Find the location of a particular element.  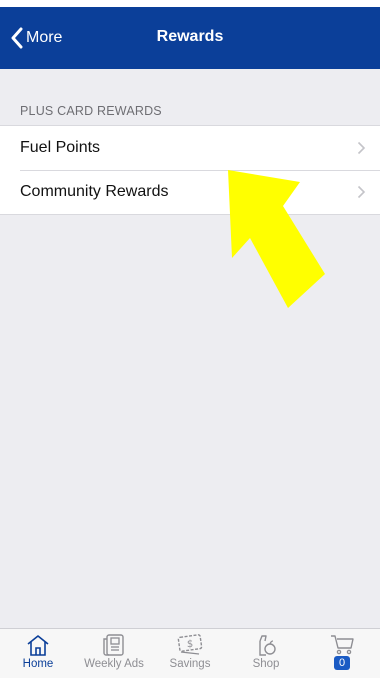

tab-bar: Home Weekly Ads $ Savings Shop 0 is located at coordinates (190, 653).